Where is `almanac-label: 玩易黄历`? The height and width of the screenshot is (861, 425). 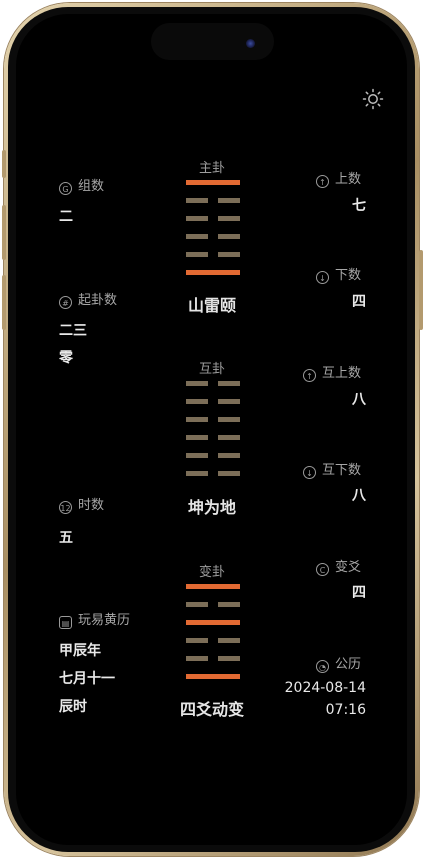
almanac-label: 玩易黄历 is located at coordinates (104, 620).